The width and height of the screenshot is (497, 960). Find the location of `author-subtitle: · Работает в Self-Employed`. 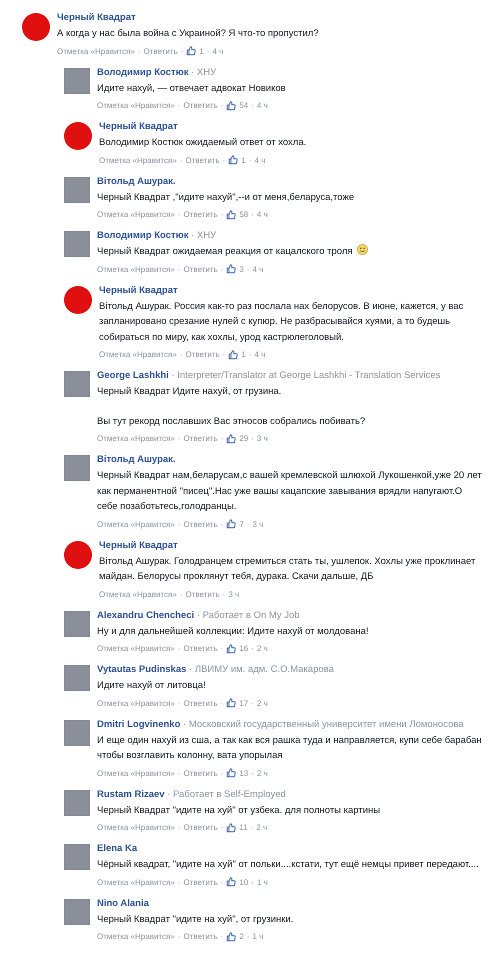

author-subtitle: · Работает в Self-Employed is located at coordinates (226, 794).